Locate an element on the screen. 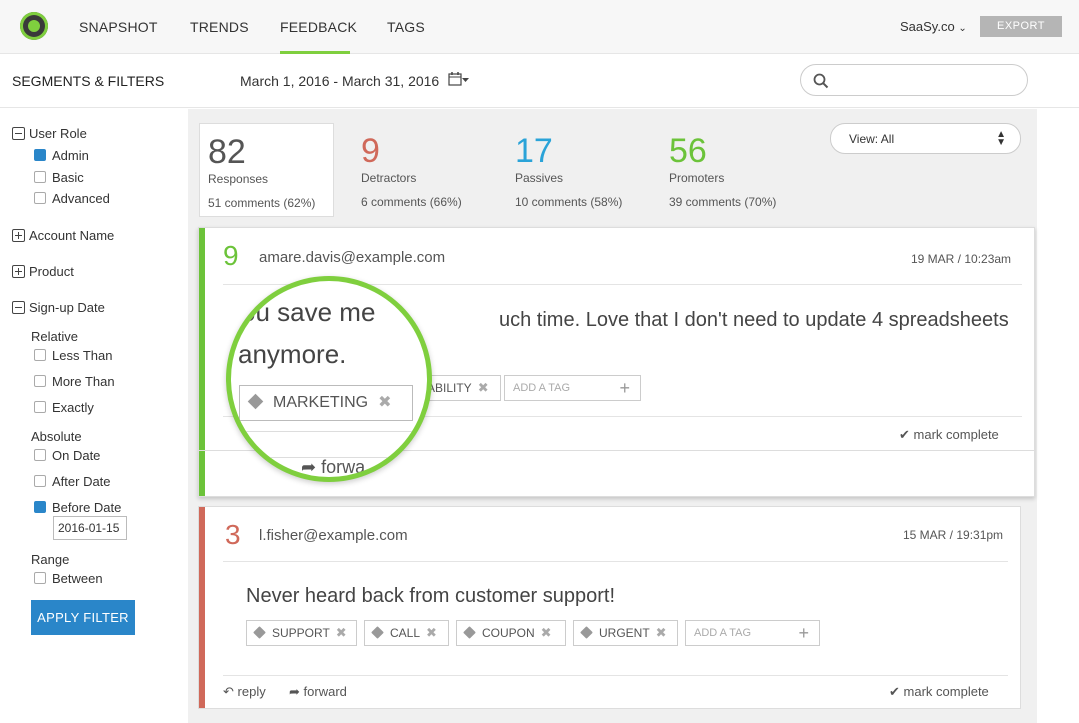  app-logo is located at coordinates (34, 26).